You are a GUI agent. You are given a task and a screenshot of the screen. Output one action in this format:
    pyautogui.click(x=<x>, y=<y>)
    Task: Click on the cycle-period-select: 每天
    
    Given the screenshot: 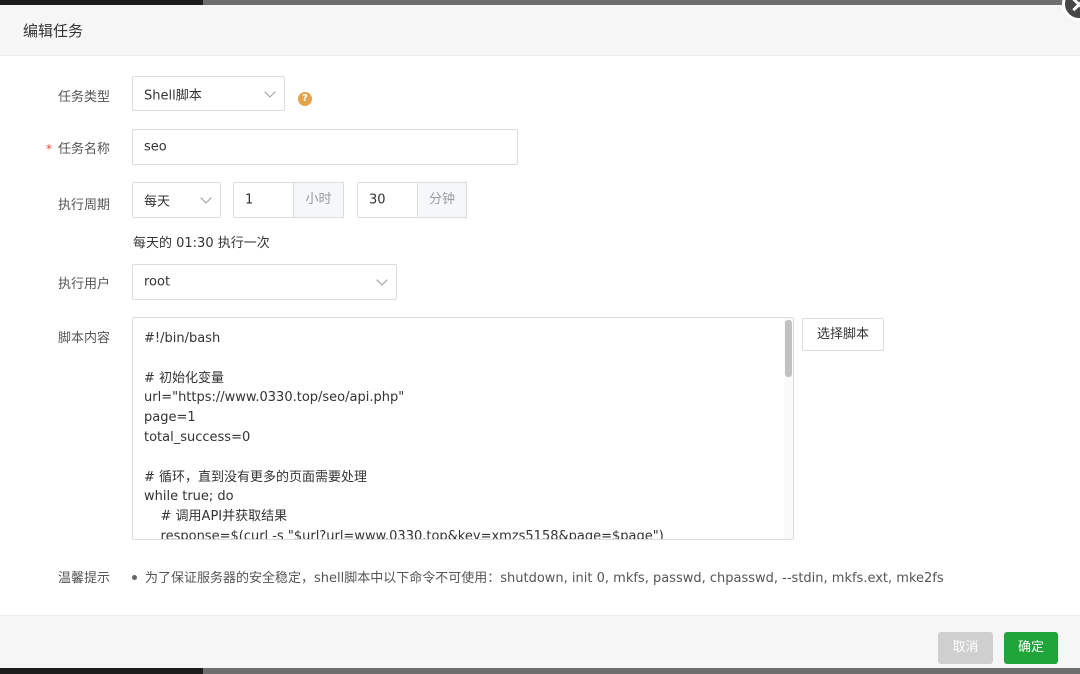 What is the action you would take?
    pyautogui.click(x=176, y=200)
    